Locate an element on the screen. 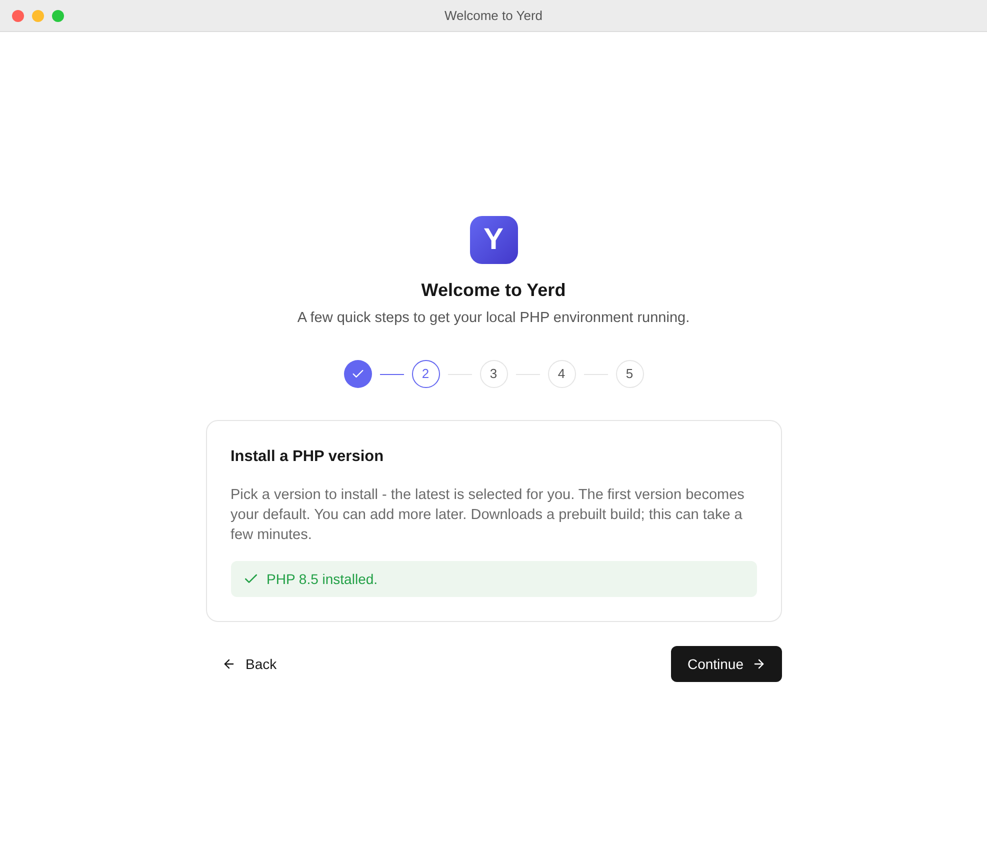 The image size is (987, 866). step-indicator: 4 is located at coordinates (562, 374).